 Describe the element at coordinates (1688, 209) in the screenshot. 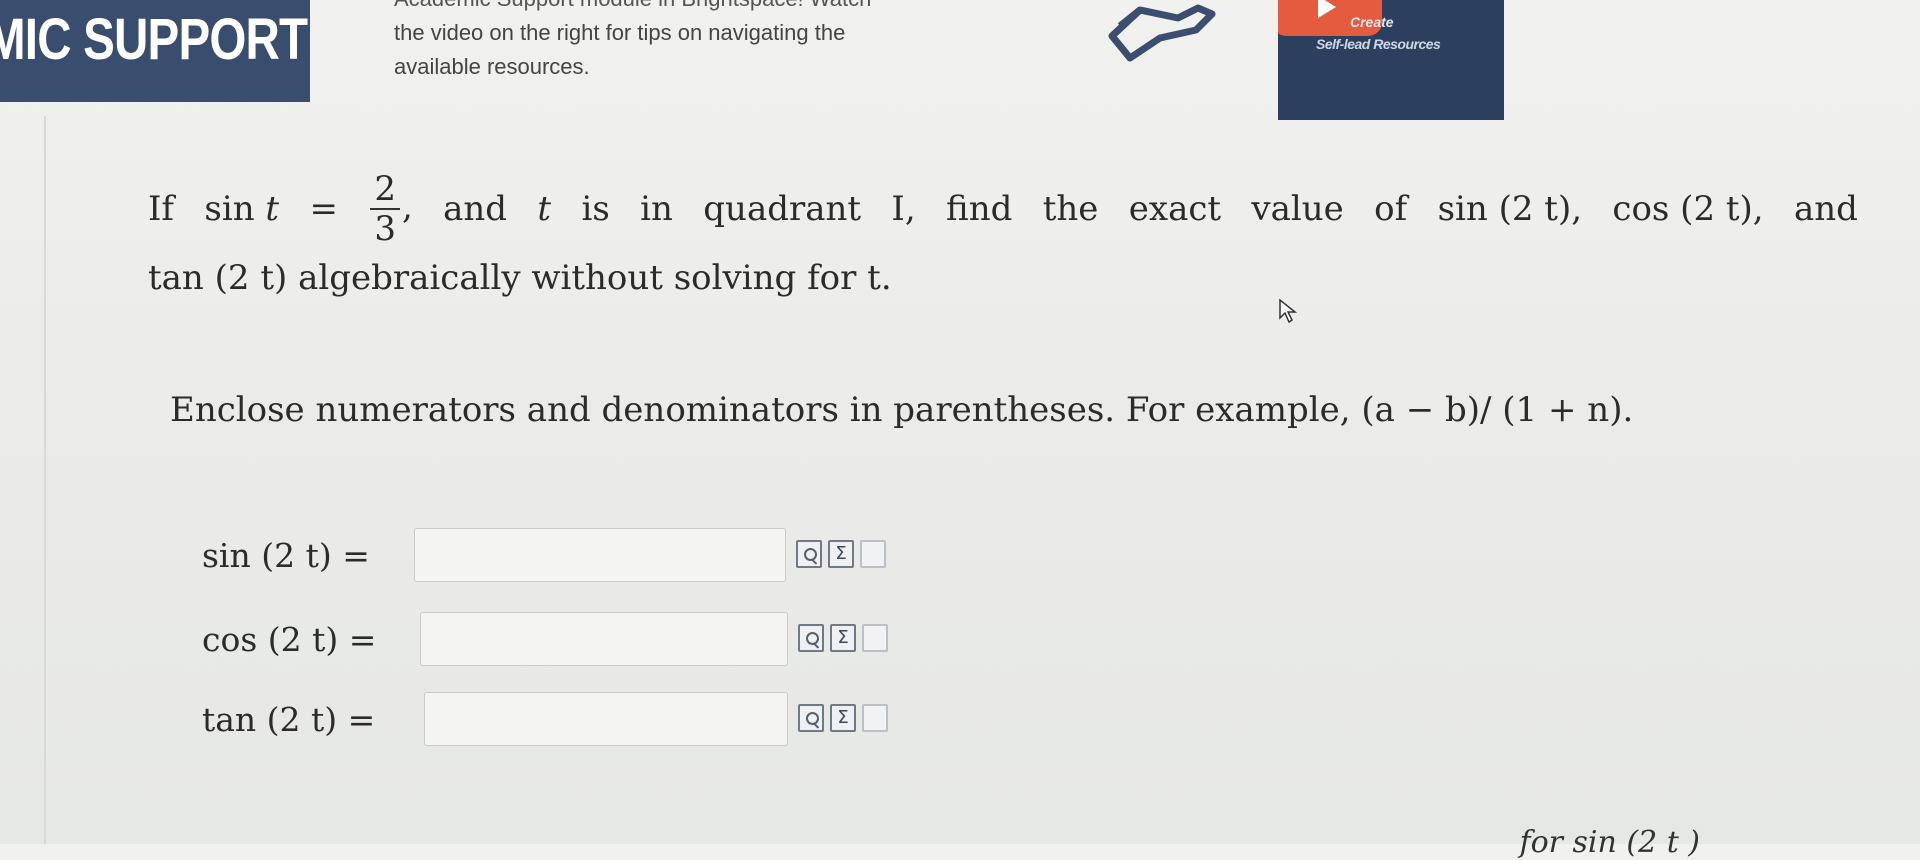

I see `q-cos-2t: cos (2 t),` at that location.